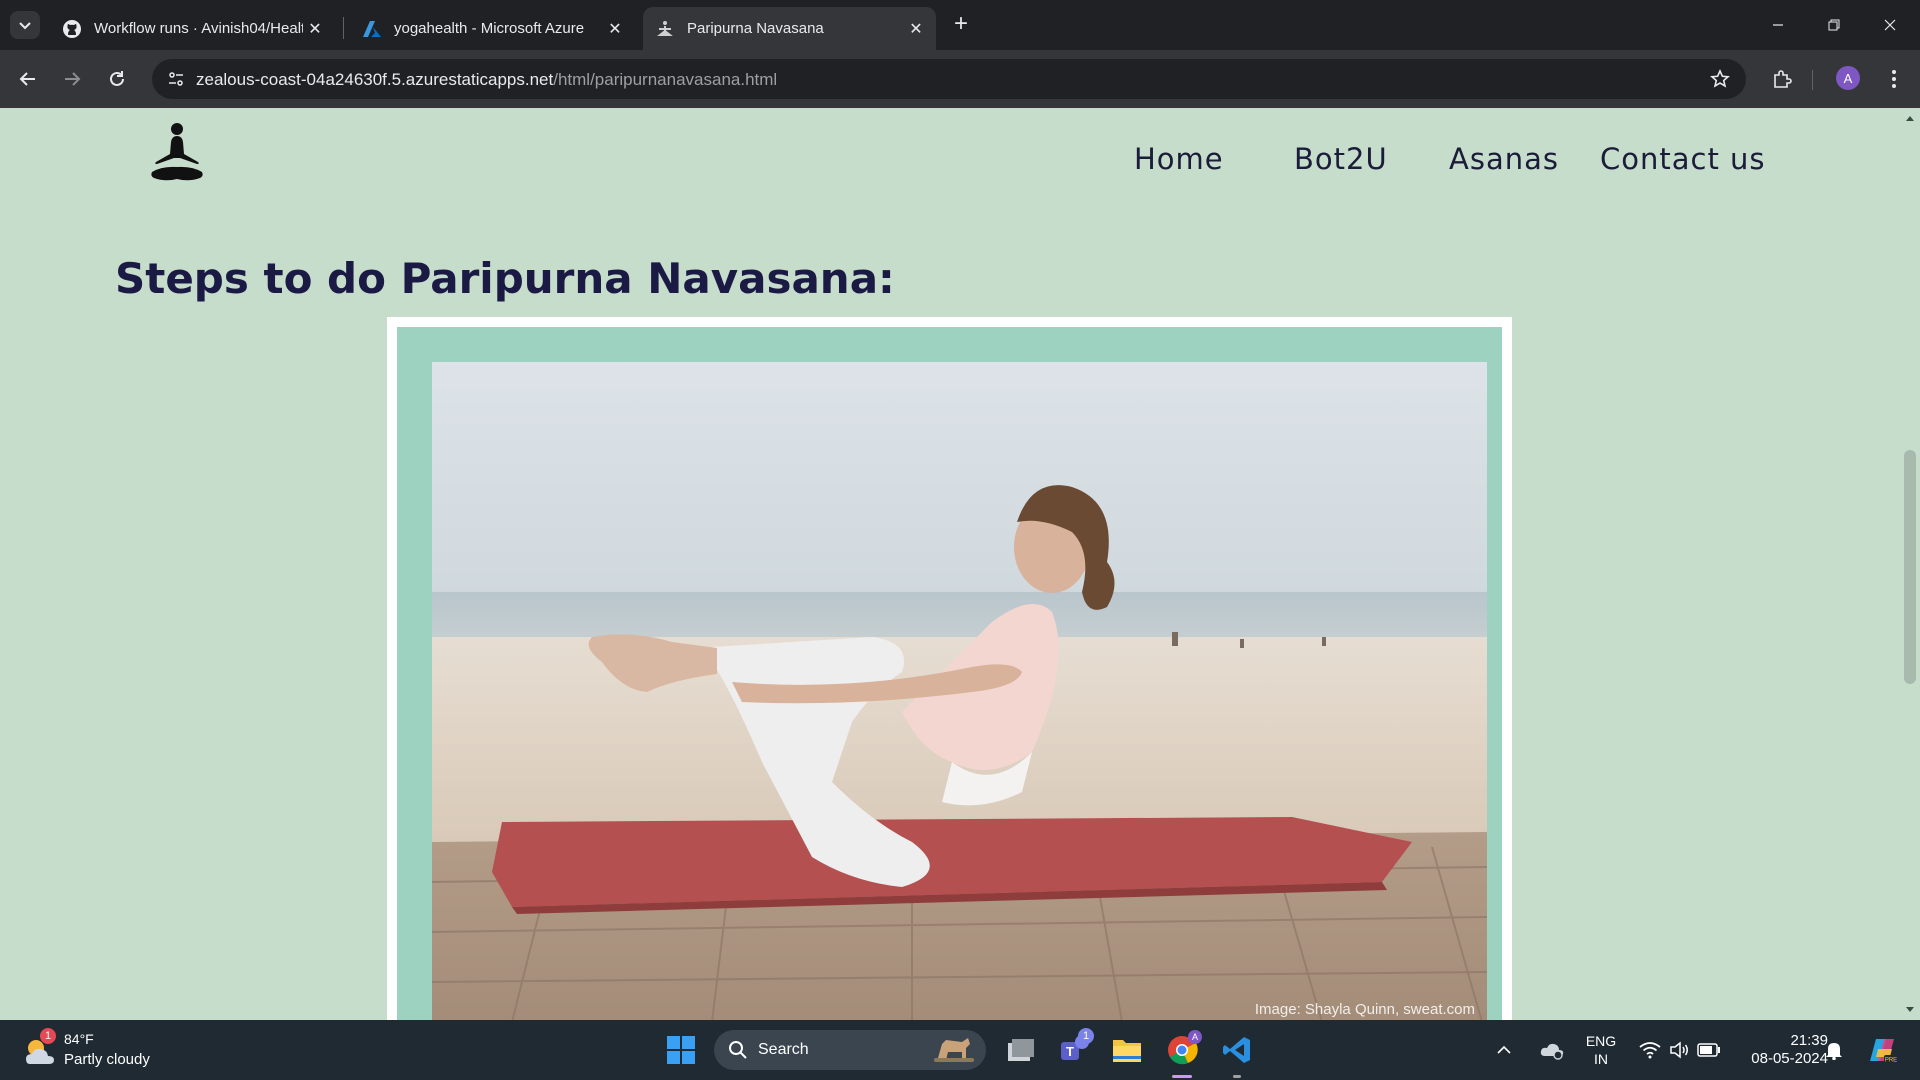 The width and height of the screenshot is (1920, 1080). I want to click on chevron-up-icon, so click(1504, 1049).